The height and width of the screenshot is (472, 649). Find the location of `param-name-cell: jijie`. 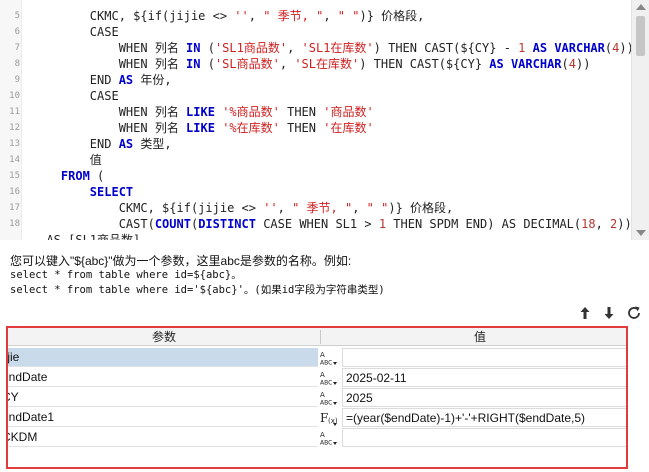

param-name-cell: jijie is located at coordinates (163, 357).